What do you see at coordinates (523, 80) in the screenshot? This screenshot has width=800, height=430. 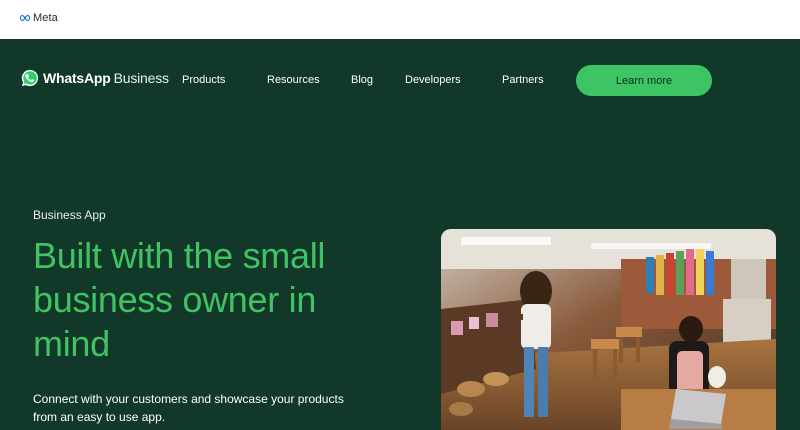 I see `nav-link-partners: Partners` at bounding box center [523, 80].